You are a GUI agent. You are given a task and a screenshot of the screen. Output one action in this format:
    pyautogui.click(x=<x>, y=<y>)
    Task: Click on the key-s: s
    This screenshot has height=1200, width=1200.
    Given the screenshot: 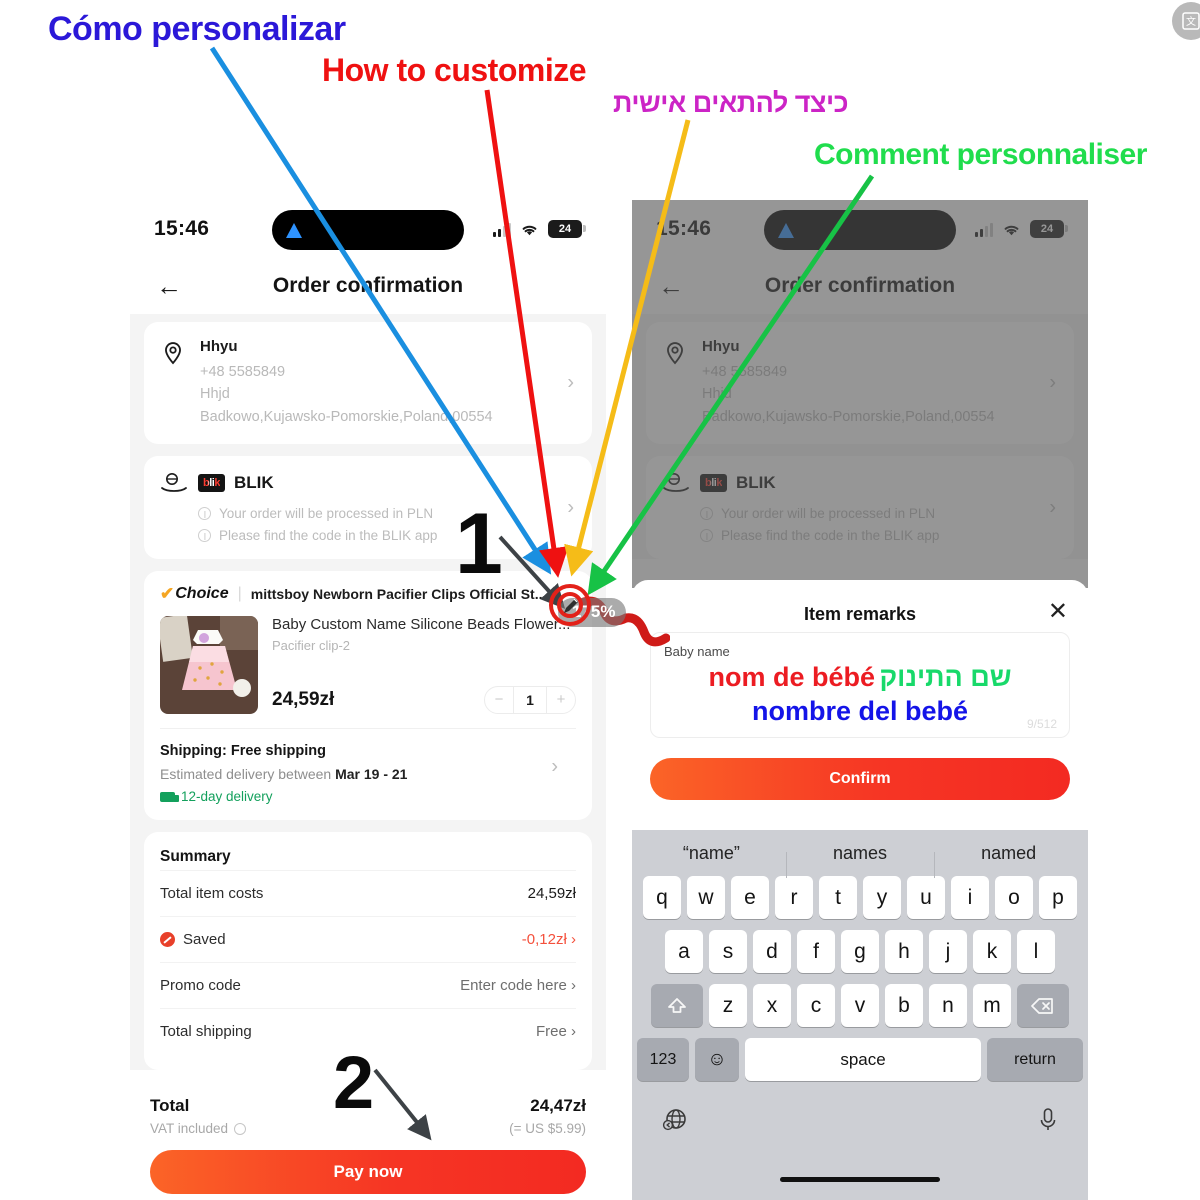 What is the action you would take?
    pyautogui.click(x=728, y=951)
    